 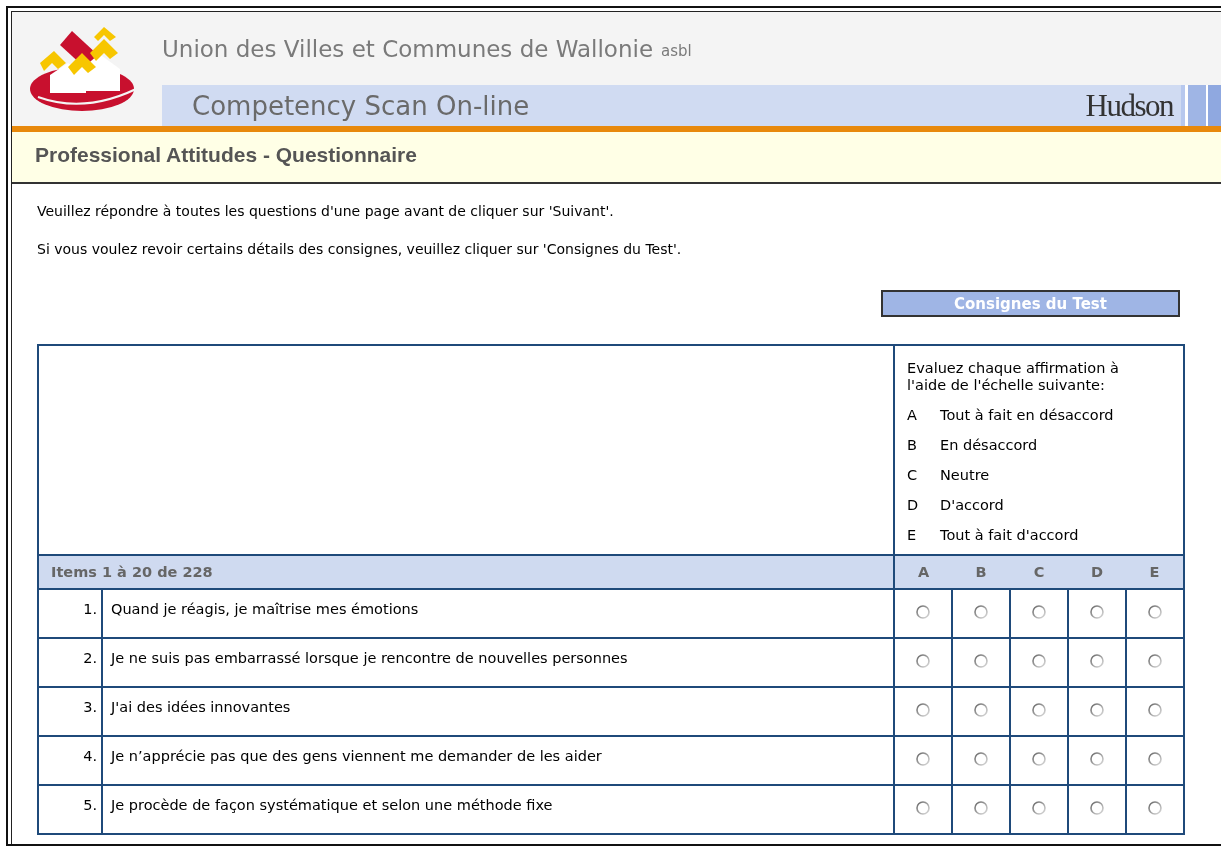 What do you see at coordinates (972, 505) in the screenshot?
I see `scale-label: D'accord` at bounding box center [972, 505].